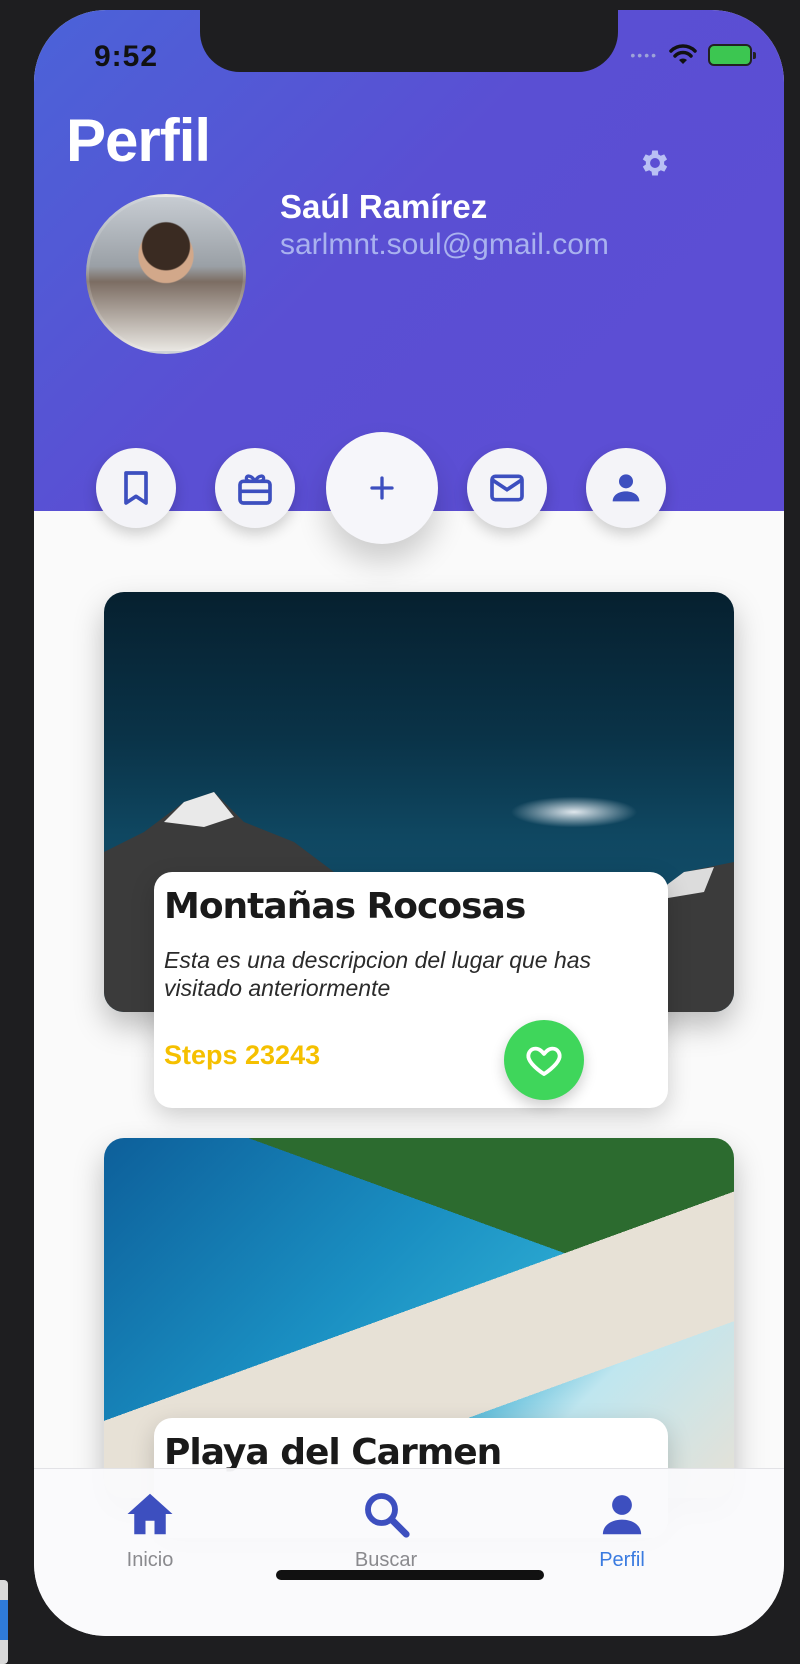  What do you see at coordinates (333, 1452) in the screenshot?
I see `place-title: Playa del Carmen` at bounding box center [333, 1452].